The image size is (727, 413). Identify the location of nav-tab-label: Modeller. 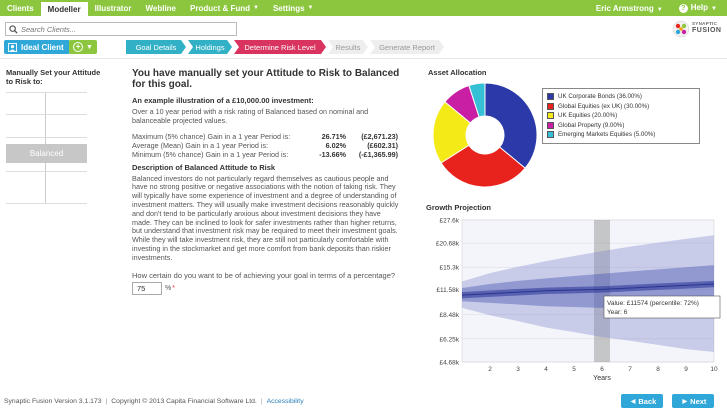
(64, 9).